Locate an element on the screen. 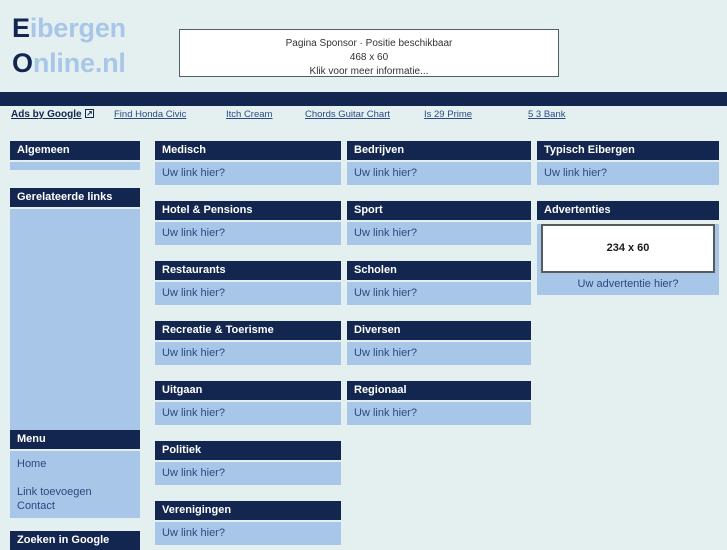 This screenshot has height=550, width=727. sidebar-zoeken-title: Zoeken in Google is located at coordinates (75, 540).